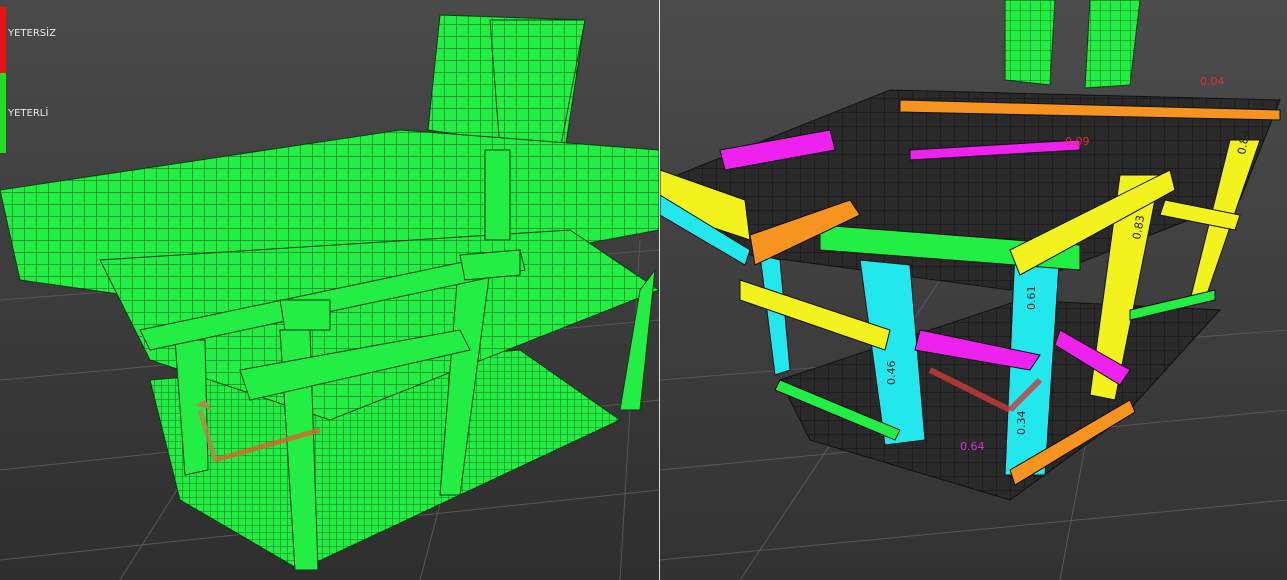 The width and height of the screenshot is (1287, 580). What do you see at coordinates (1031, 298) in the screenshot?
I see `ratio-label: 0.61` at bounding box center [1031, 298].